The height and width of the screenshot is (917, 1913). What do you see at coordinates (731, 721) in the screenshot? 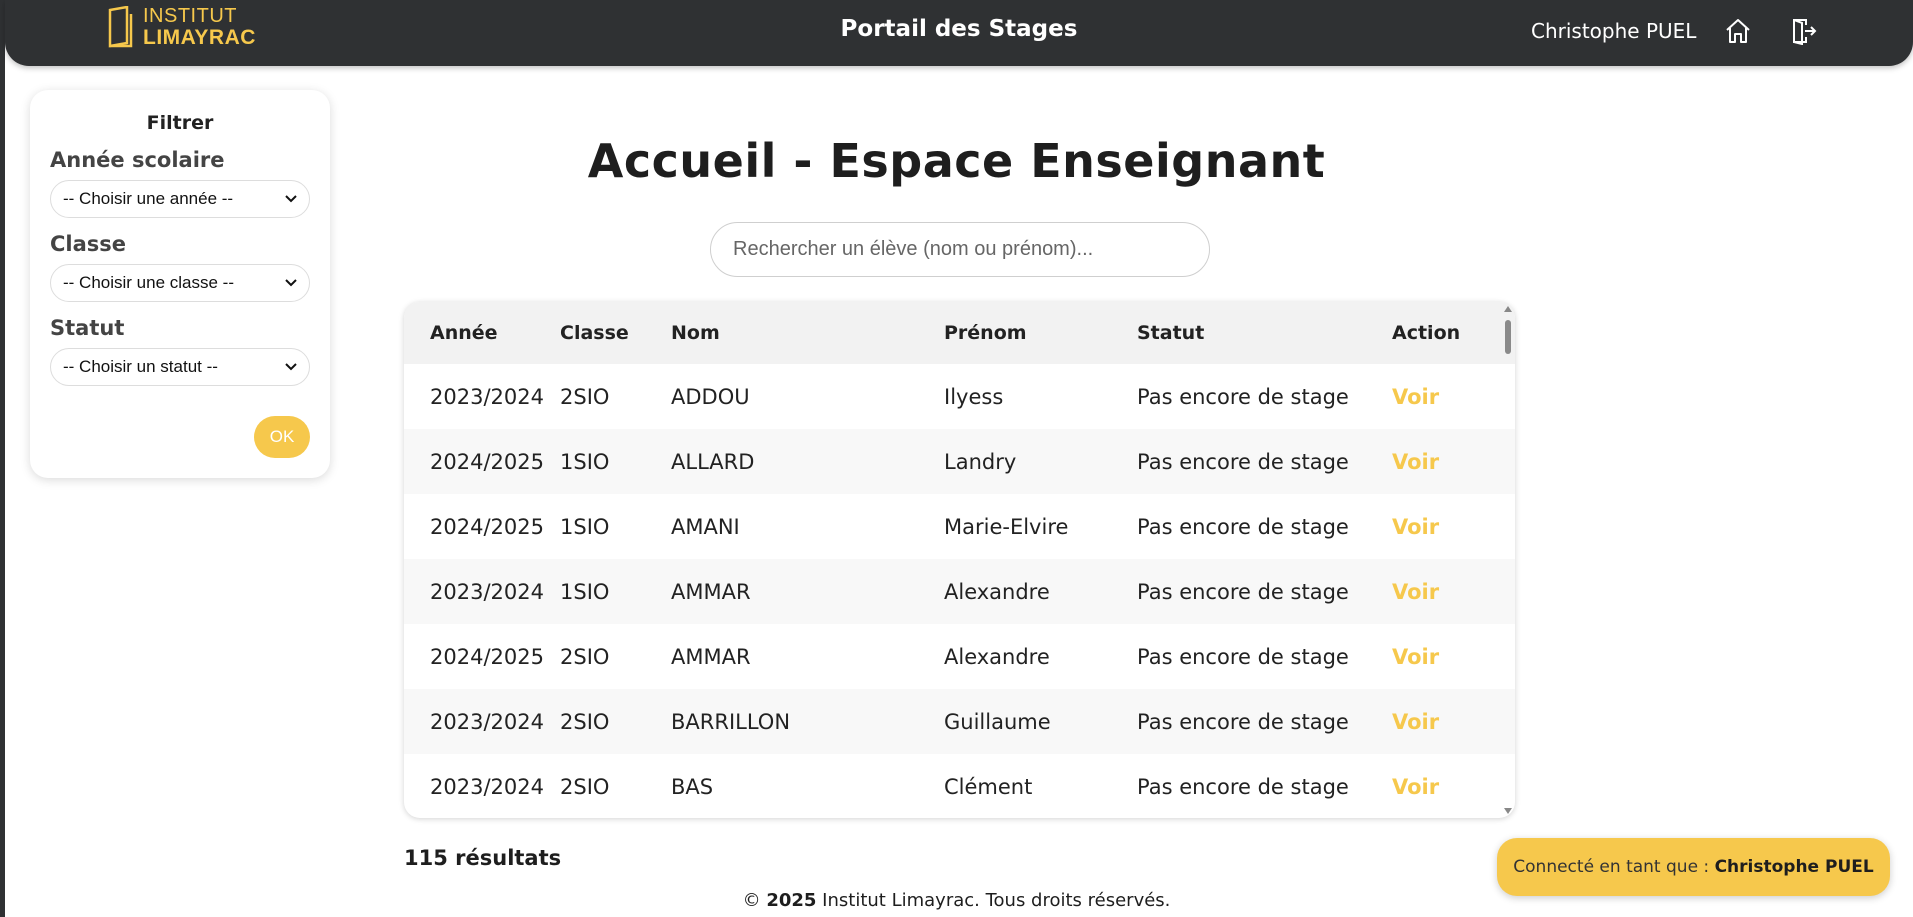
I see `cell-nom: BARRILLON` at bounding box center [731, 721].